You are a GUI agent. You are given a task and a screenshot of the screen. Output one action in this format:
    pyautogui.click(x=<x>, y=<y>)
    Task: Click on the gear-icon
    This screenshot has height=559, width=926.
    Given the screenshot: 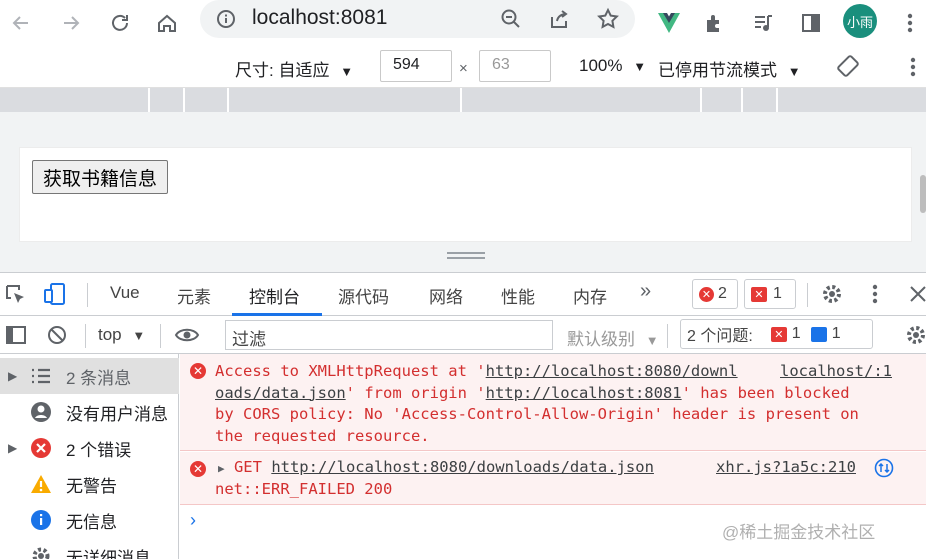 What is the action you would take?
    pyautogui.click(x=41, y=552)
    